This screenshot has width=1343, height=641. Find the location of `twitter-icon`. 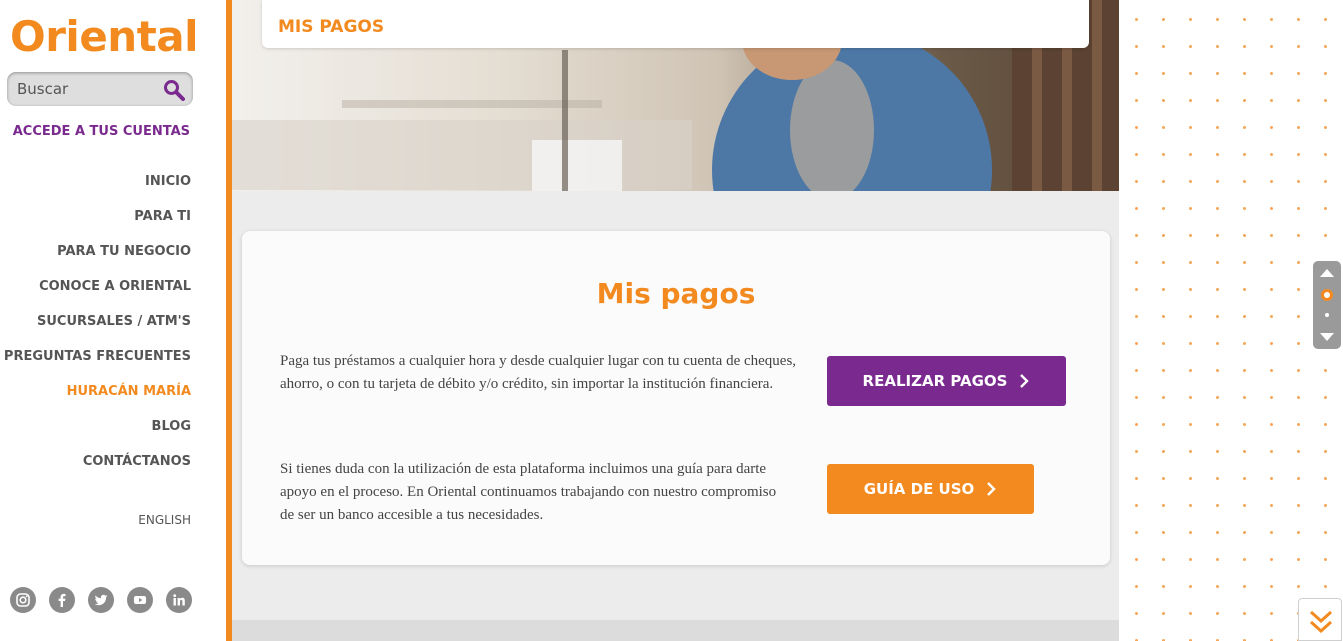

twitter-icon is located at coordinates (101, 600).